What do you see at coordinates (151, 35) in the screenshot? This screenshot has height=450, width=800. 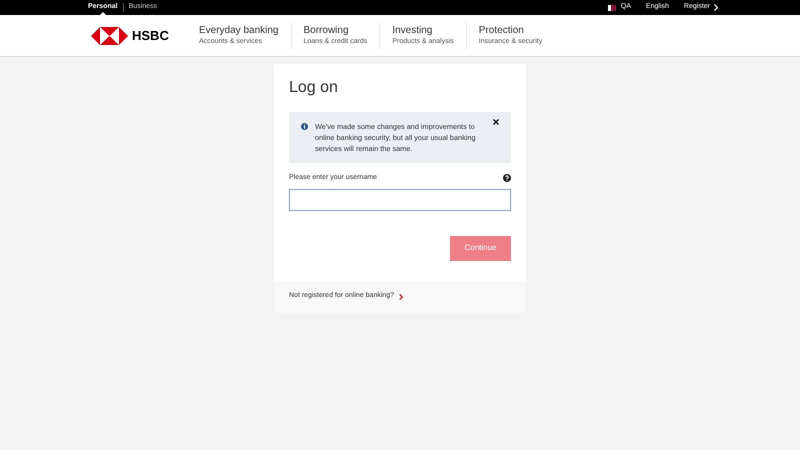 I see `logo-text: HSBC` at bounding box center [151, 35].